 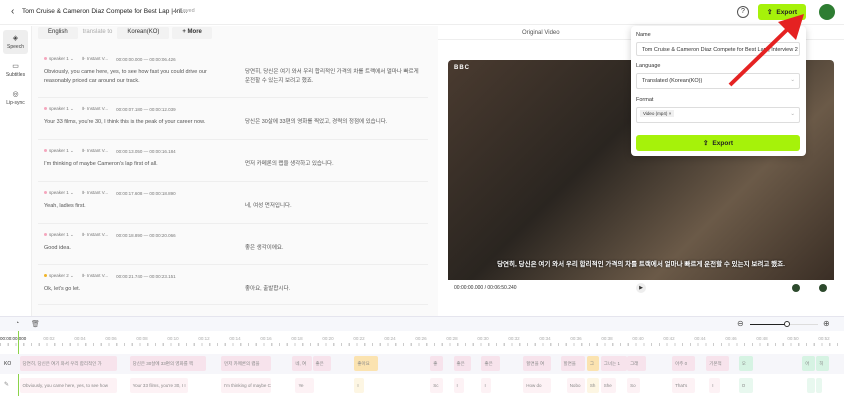 I want to click on timeline-clip: Sh, so click(x=593, y=385).